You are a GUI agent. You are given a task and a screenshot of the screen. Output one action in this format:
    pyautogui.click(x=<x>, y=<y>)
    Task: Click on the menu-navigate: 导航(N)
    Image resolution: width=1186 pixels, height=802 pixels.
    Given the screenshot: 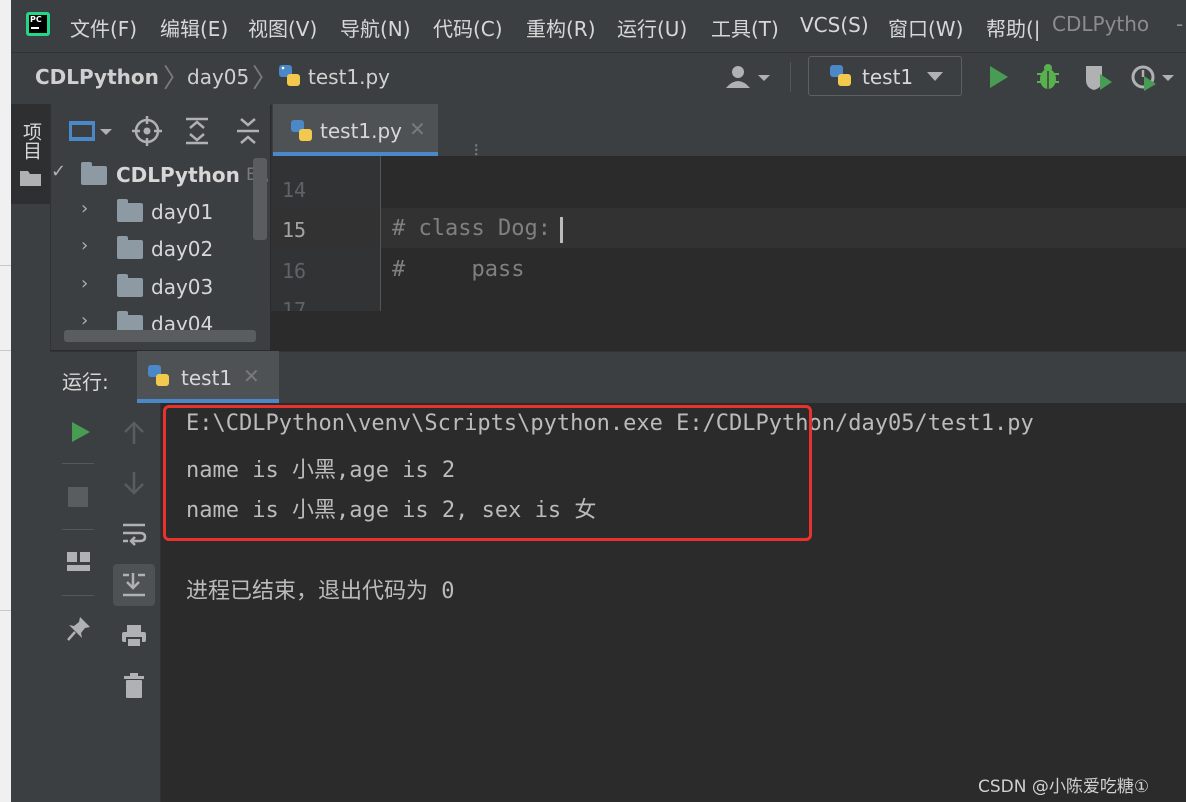 What is the action you would take?
    pyautogui.click(x=375, y=27)
    